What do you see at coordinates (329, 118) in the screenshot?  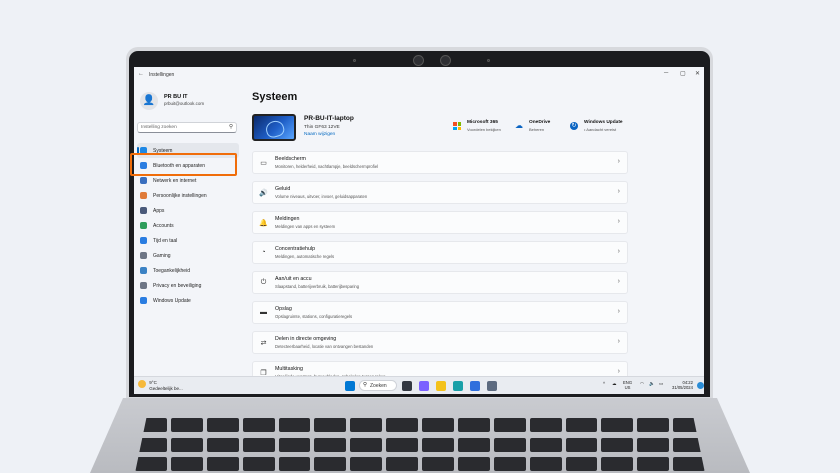 I see `device-name: PR-BU-IT-laptop` at bounding box center [329, 118].